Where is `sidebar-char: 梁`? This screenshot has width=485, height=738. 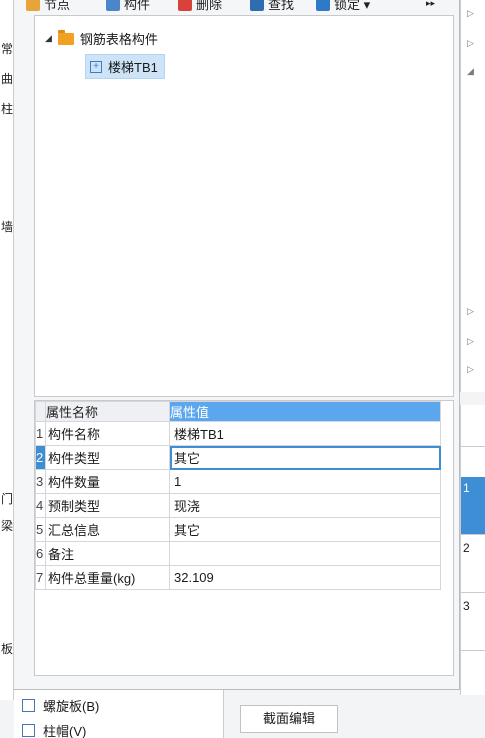 sidebar-char: 梁 is located at coordinates (7, 526).